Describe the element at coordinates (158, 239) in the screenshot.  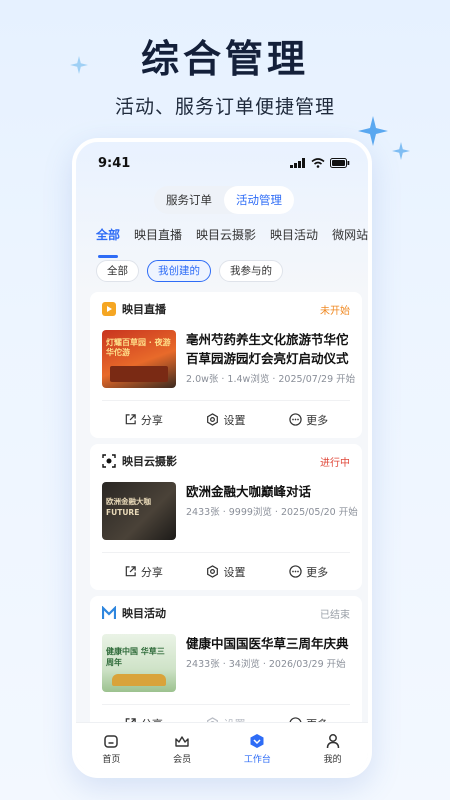
I see `tab-live: 映目直播` at that location.